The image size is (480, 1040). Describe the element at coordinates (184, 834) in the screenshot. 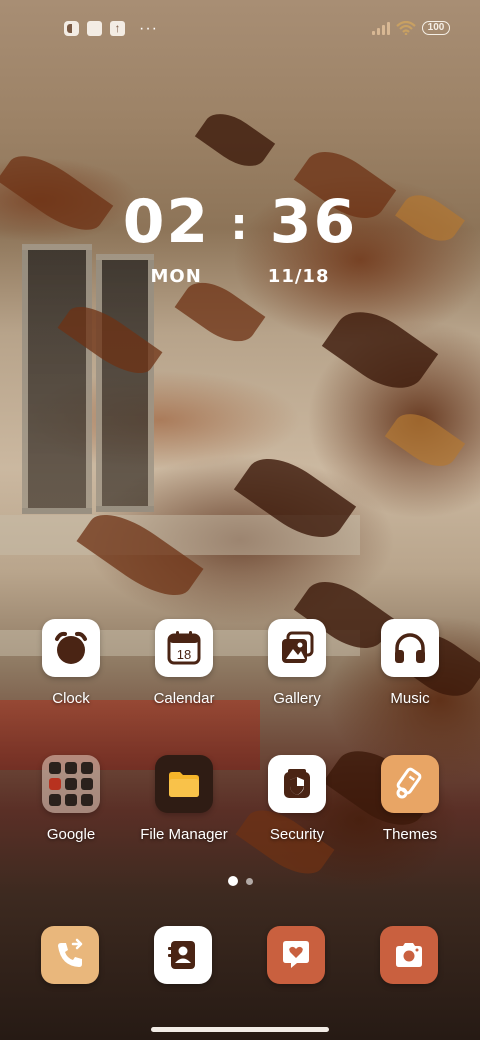

I see `app-label: File Manager` at that location.